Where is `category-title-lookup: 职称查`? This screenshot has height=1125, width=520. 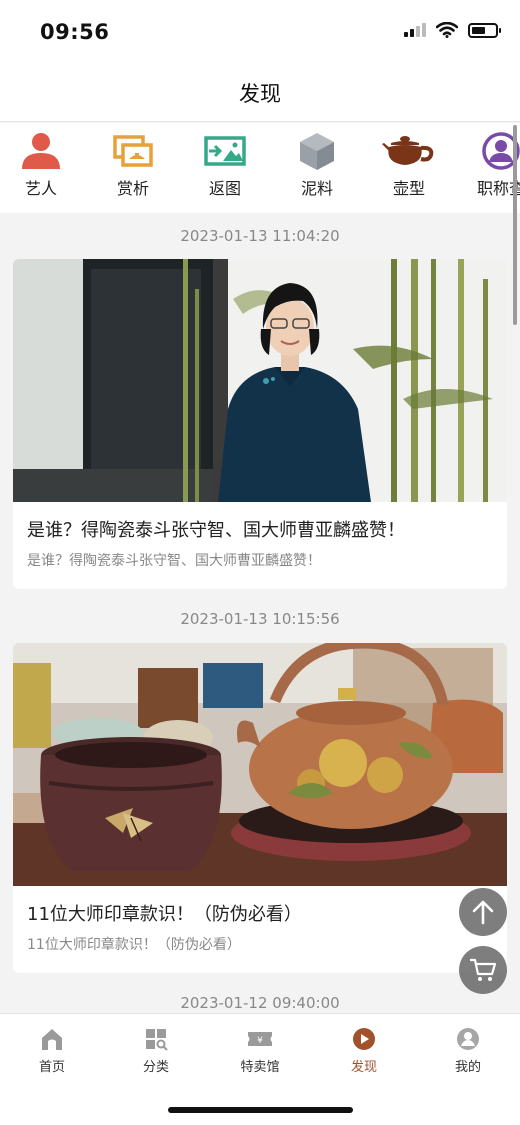
category-title-lookup: 职称查 is located at coordinates (490, 165).